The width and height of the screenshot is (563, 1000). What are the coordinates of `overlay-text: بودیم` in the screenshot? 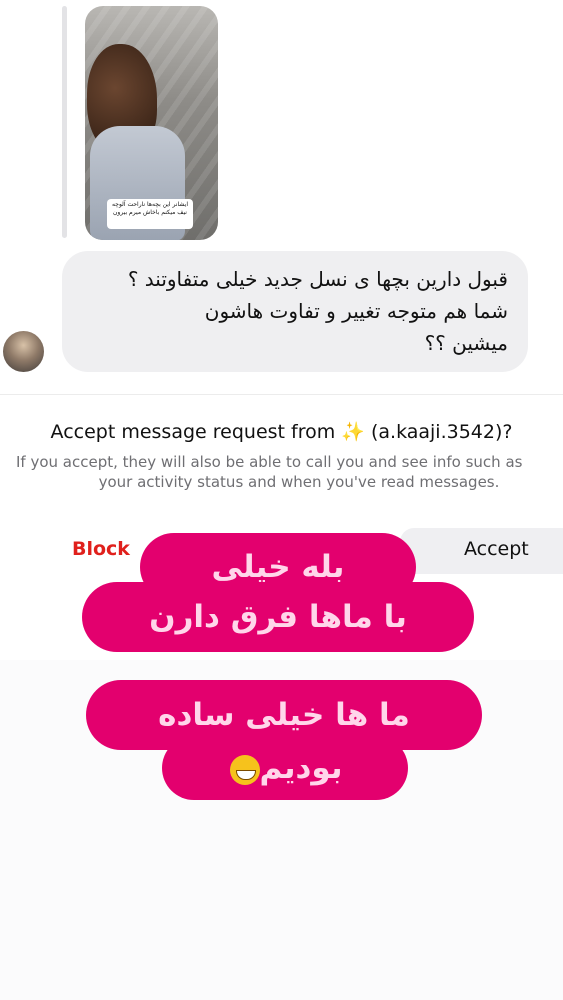 It's located at (301, 768).